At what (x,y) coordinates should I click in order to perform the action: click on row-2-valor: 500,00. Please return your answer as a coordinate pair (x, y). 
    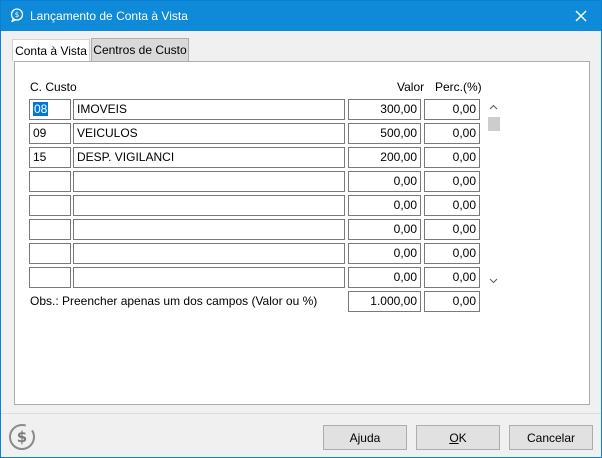
    Looking at the image, I should click on (384, 133).